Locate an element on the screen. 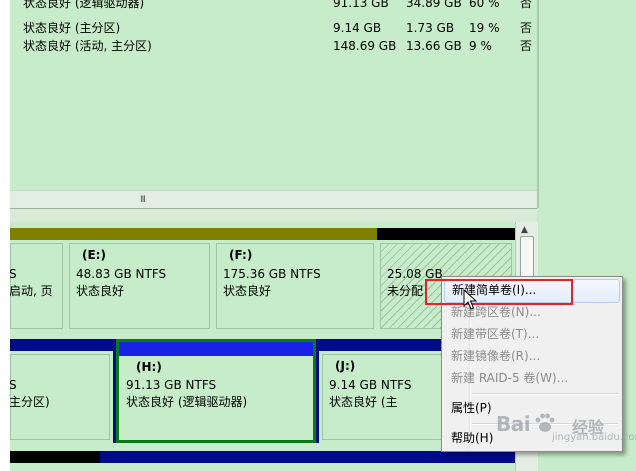  partition-f: (F:) 175.36 GB NTFS 状态良好 is located at coordinates (295, 280).